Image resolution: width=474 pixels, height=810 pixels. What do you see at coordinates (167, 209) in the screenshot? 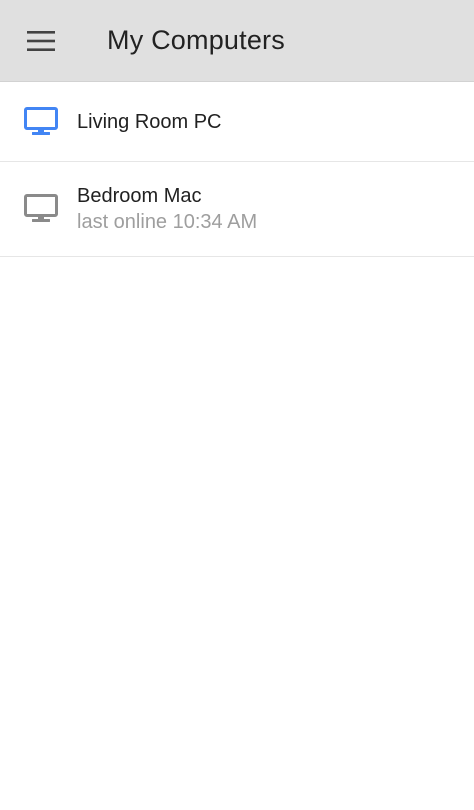
I see `computer-item-text: Bedroom Mac last online 10:34 AM` at bounding box center [167, 209].